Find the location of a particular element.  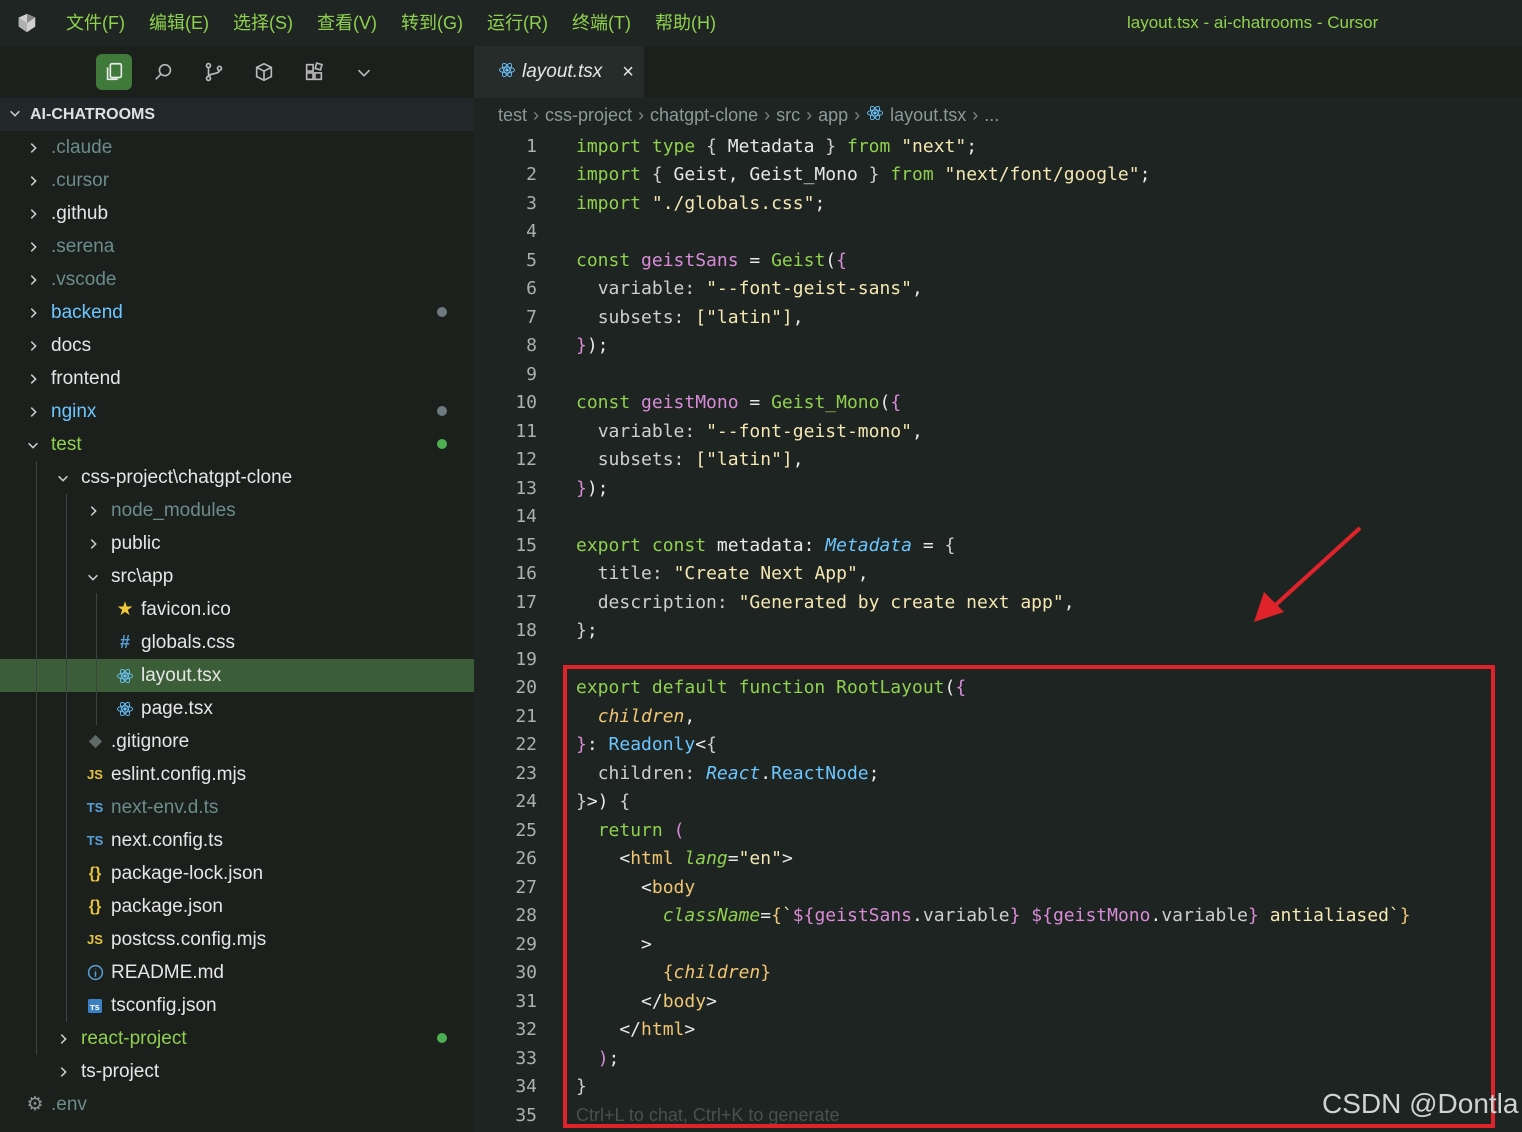

file-item: TS tsconfig.json is located at coordinates (237, 1005).